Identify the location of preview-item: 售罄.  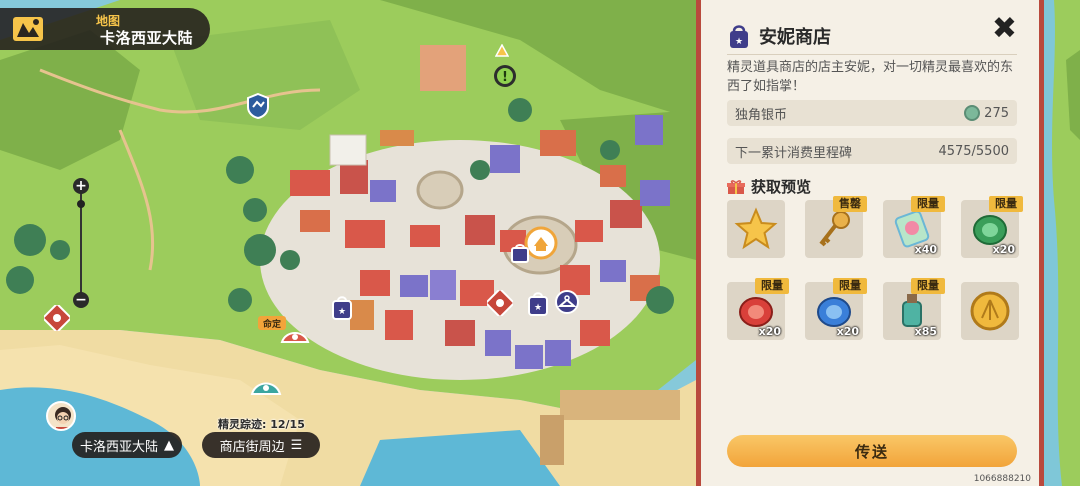
(836, 227).